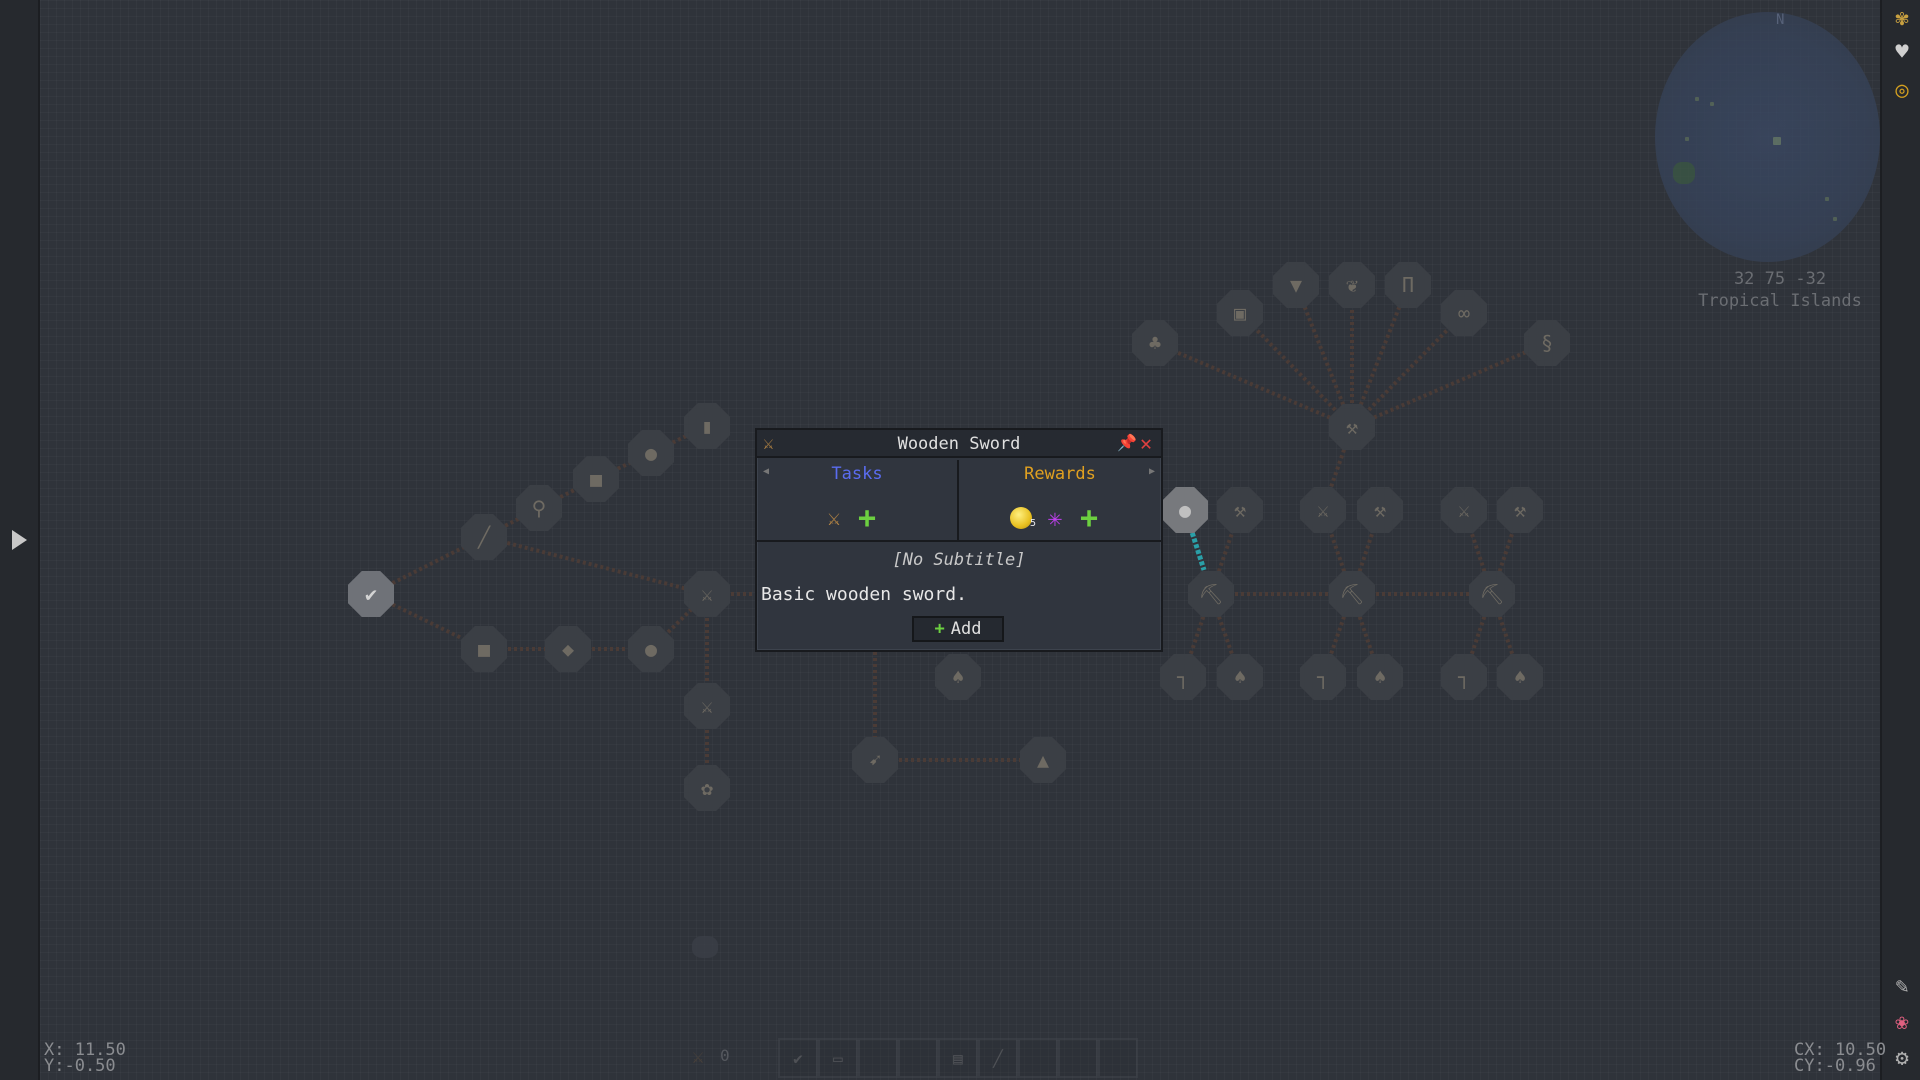 The width and height of the screenshot is (1920, 1080). What do you see at coordinates (1089, 518) in the screenshot?
I see `add-reward-button: +` at bounding box center [1089, 518].